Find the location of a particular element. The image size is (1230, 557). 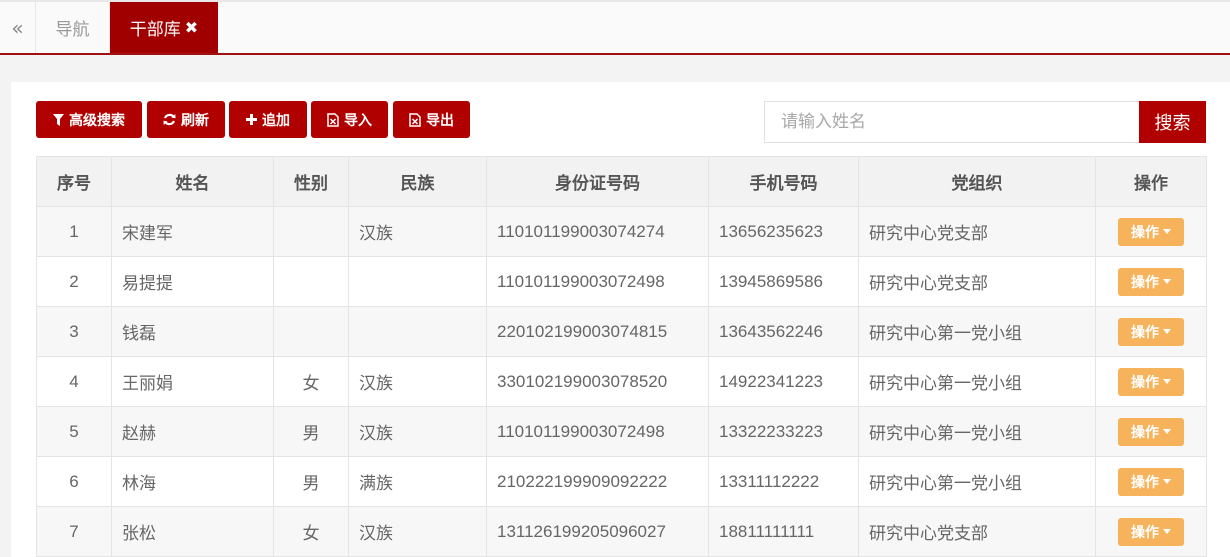

advanced-search-button: 高级搜索 is located at coordinates (89, 119).